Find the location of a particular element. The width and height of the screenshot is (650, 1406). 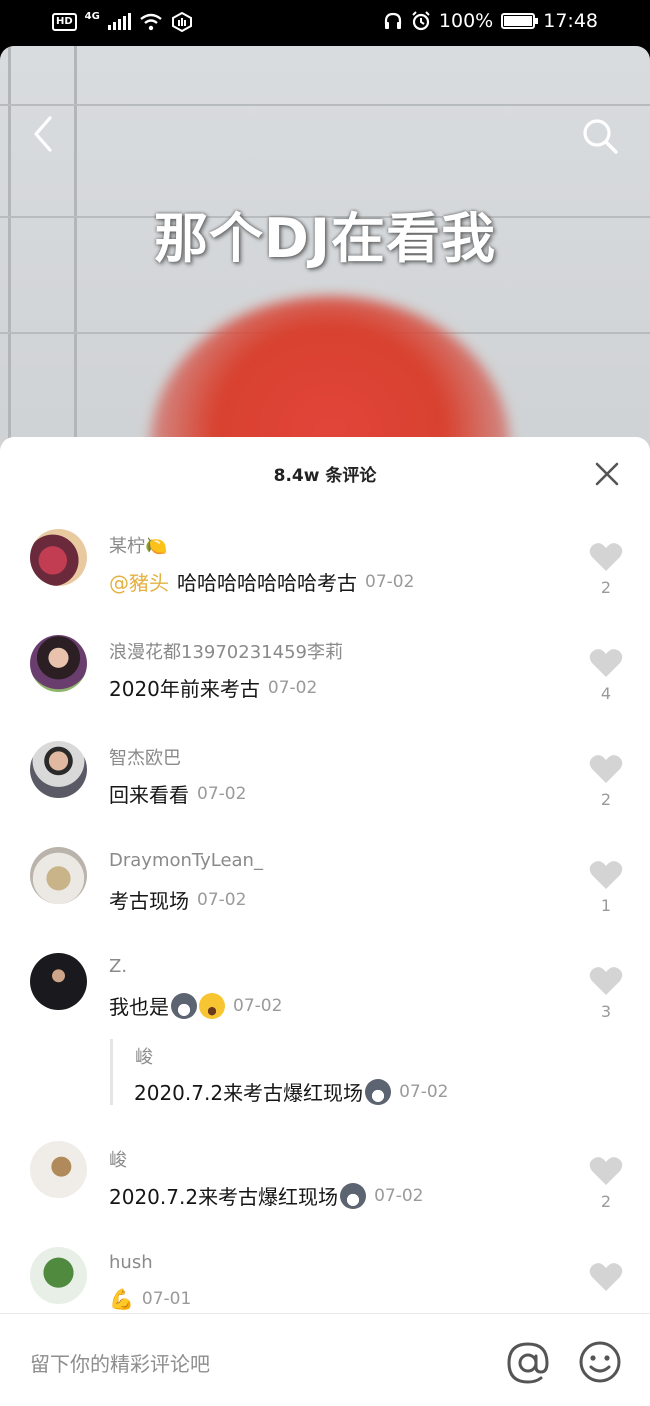

like-count: 4 is located at coordinates (606, 693).